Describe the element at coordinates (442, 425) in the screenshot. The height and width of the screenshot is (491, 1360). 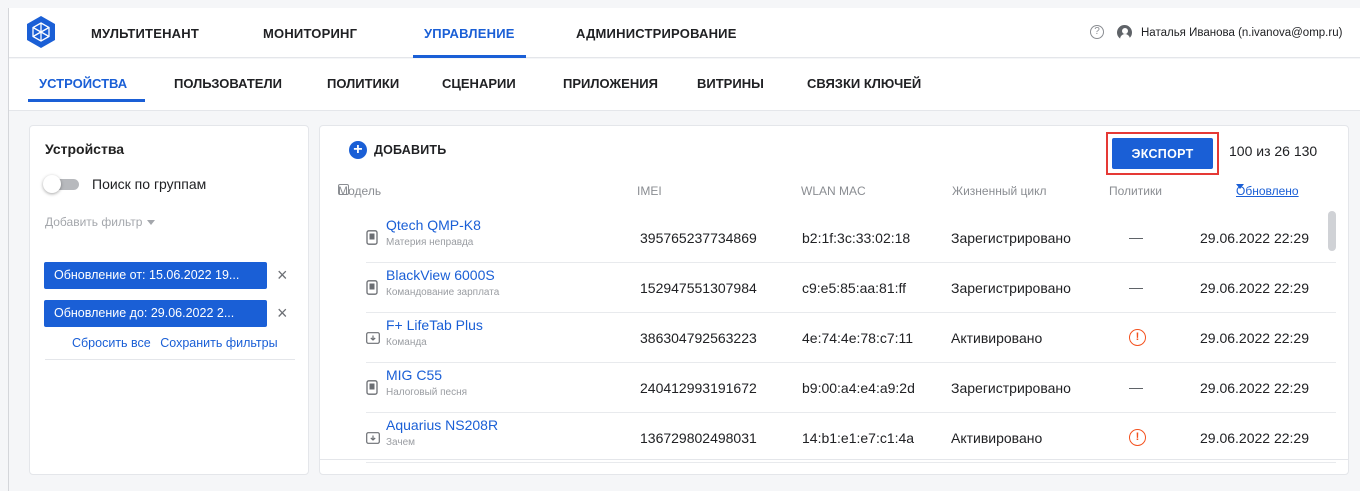
I see `device-model-link: Aquarius NS208R` at that location.